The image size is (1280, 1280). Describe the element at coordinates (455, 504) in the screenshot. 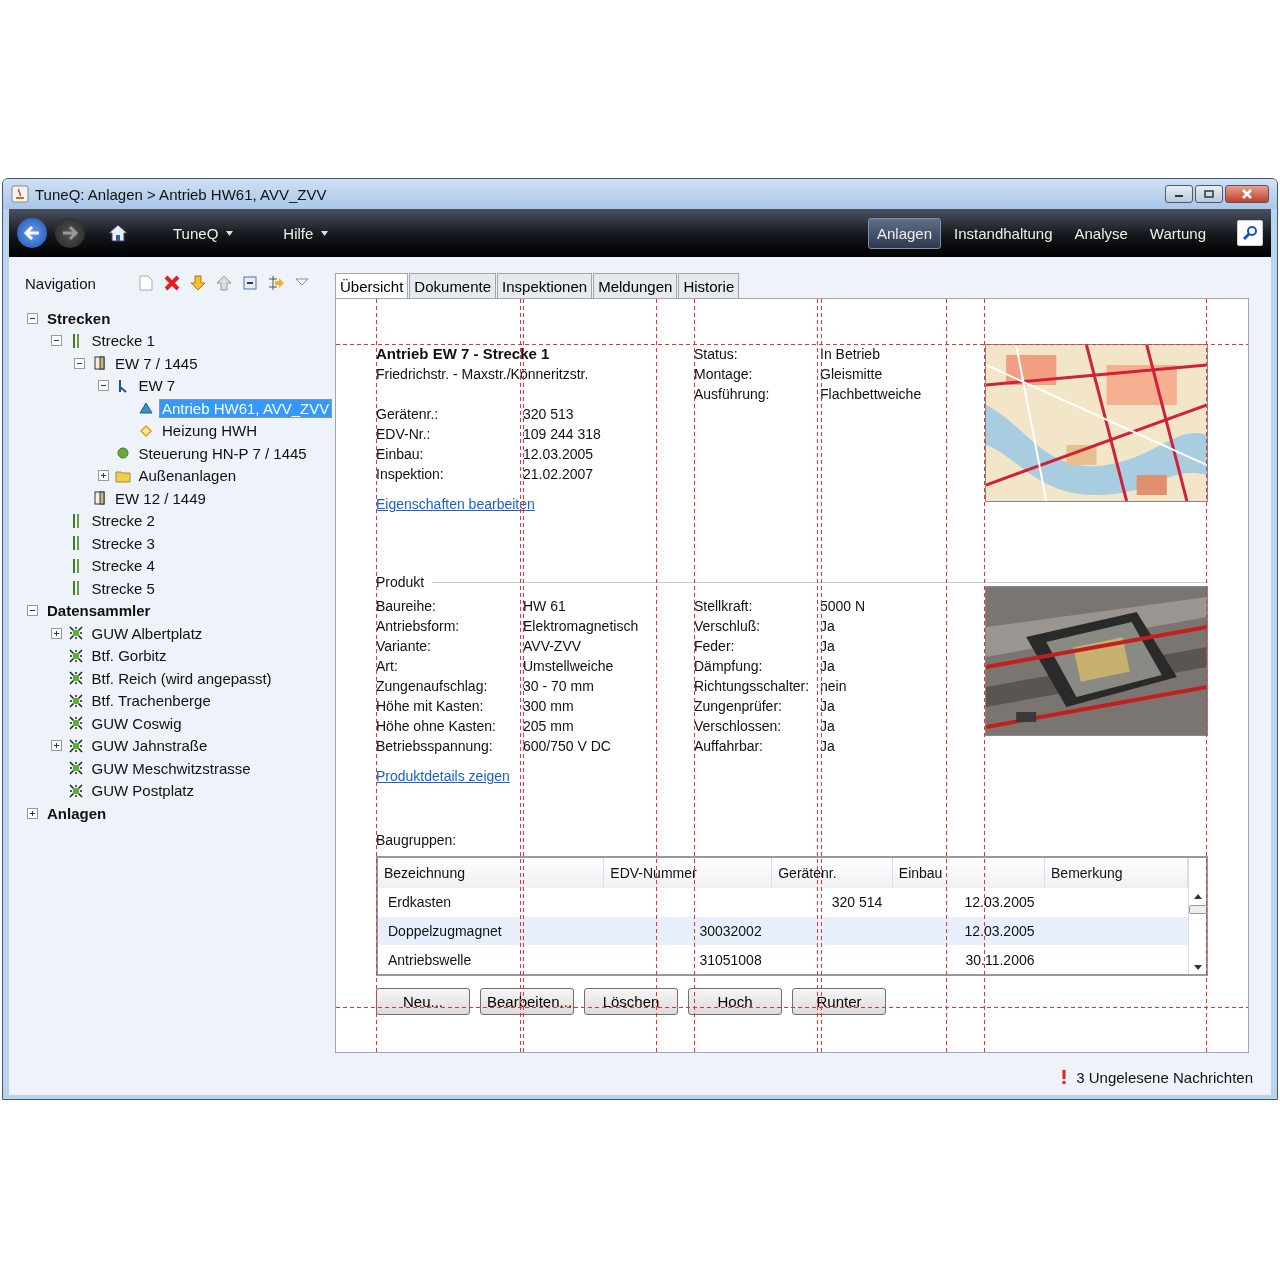

I see `edit-link: Eigenschaften bearbeiten` at that location.